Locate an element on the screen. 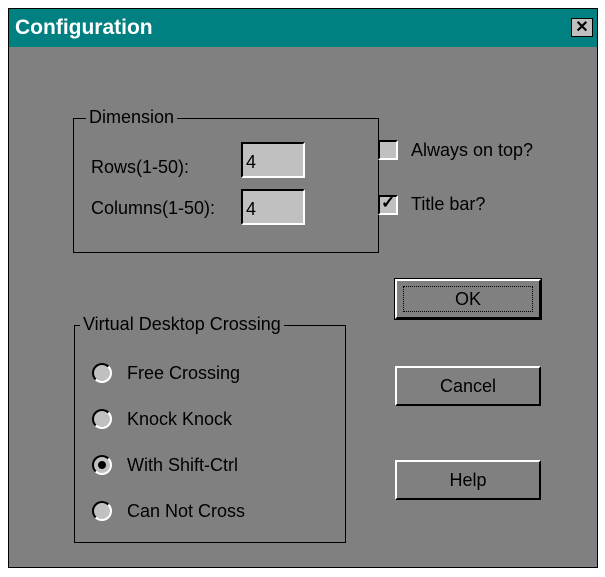  rows-label: Rows(1-50): is located at coordinates (140, 167).